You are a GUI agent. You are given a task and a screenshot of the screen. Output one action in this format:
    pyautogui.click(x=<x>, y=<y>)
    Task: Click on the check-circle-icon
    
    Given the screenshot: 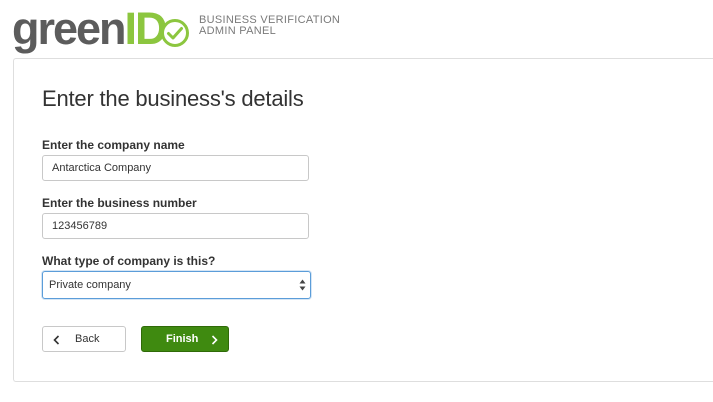 What is the action you would take?
    pyautogui.click(x=175, y=33)
    